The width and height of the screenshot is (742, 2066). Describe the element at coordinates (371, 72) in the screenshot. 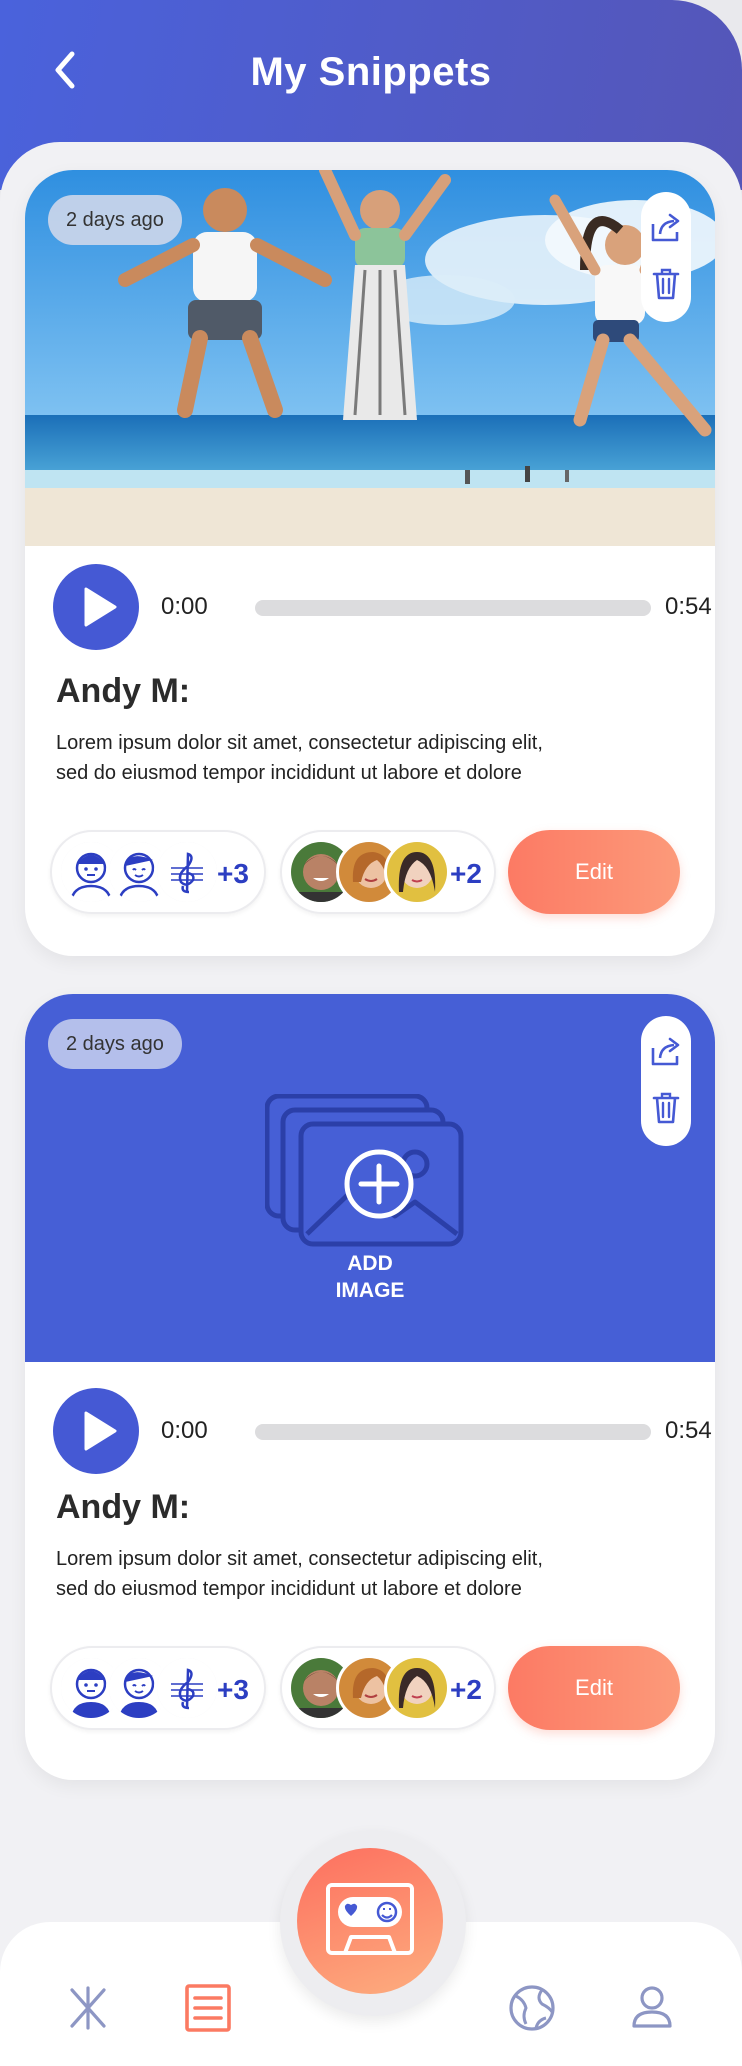

I see `page-title: My Snippets` at that location.